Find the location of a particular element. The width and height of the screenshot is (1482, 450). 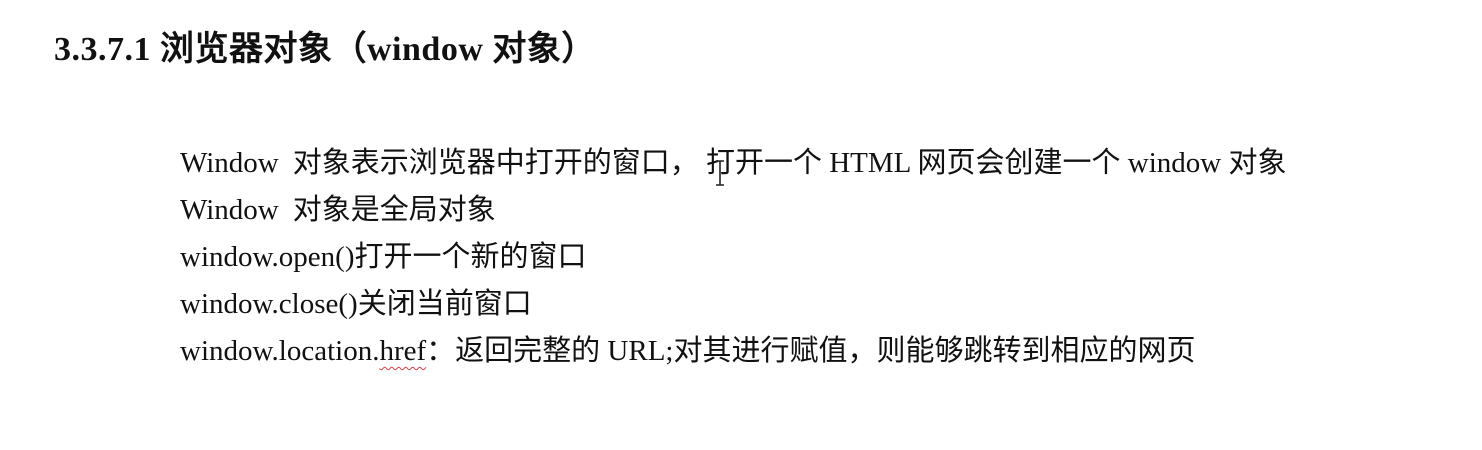

text-line-5-prefix: window.location. is located at coordinates (280, 351).